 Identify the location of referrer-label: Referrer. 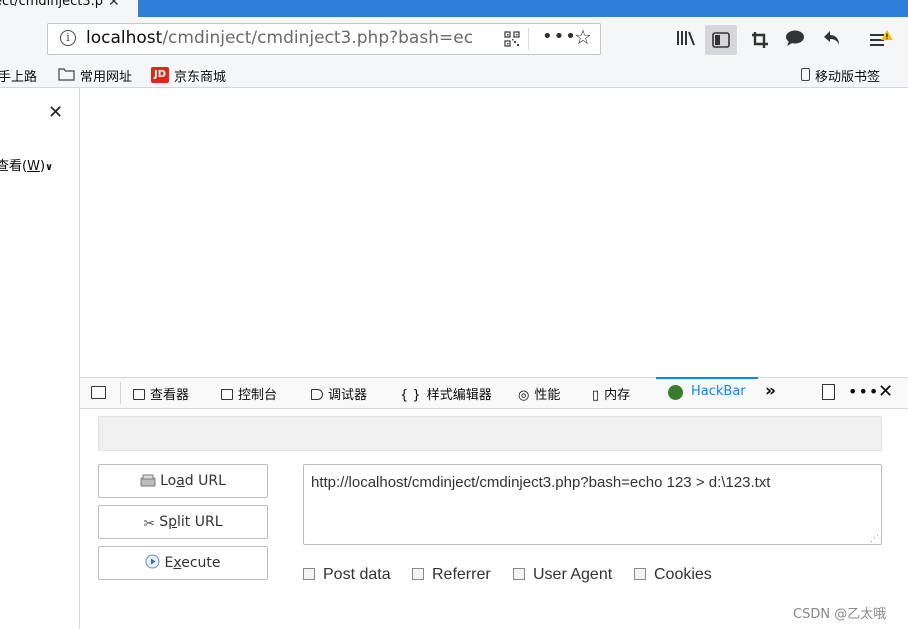
(461, 574).